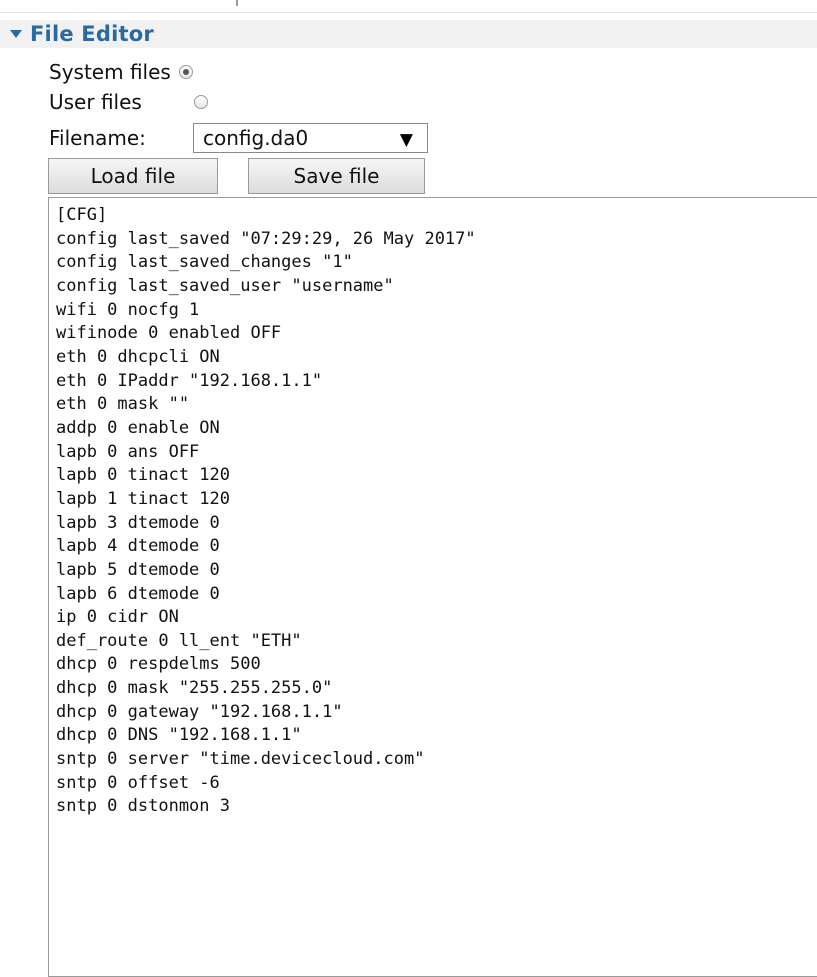 This screenshot has height=977, width=817. I want to click on filename-select: config.da0 ▼, so click(310, 138).